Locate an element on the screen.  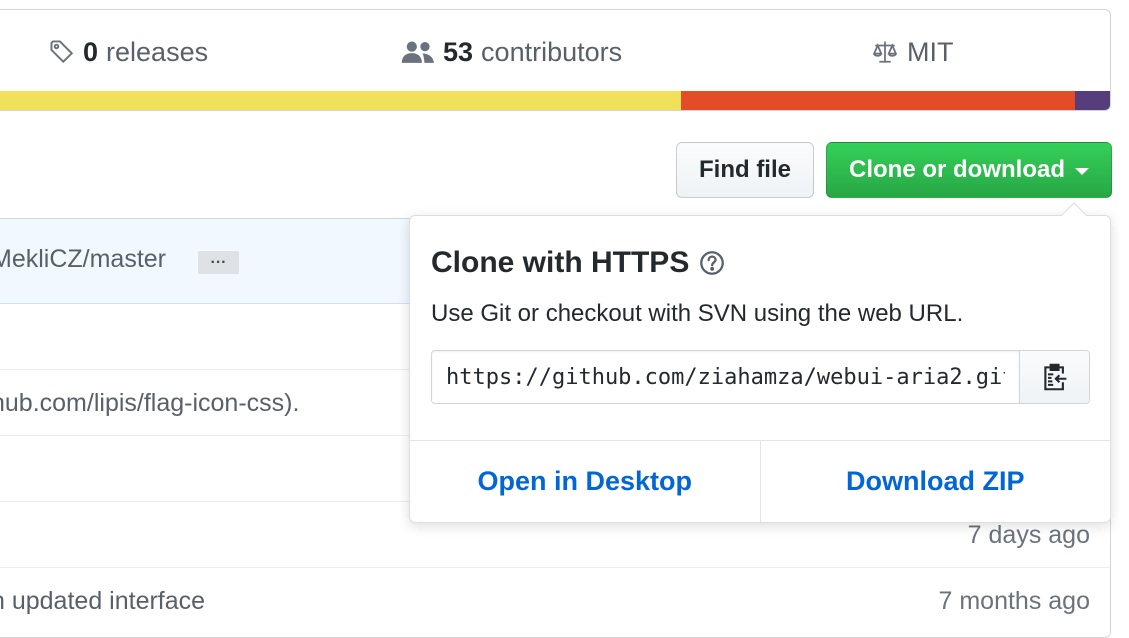
contributors-link: 53 contributors is located at coordinates (511, 52).